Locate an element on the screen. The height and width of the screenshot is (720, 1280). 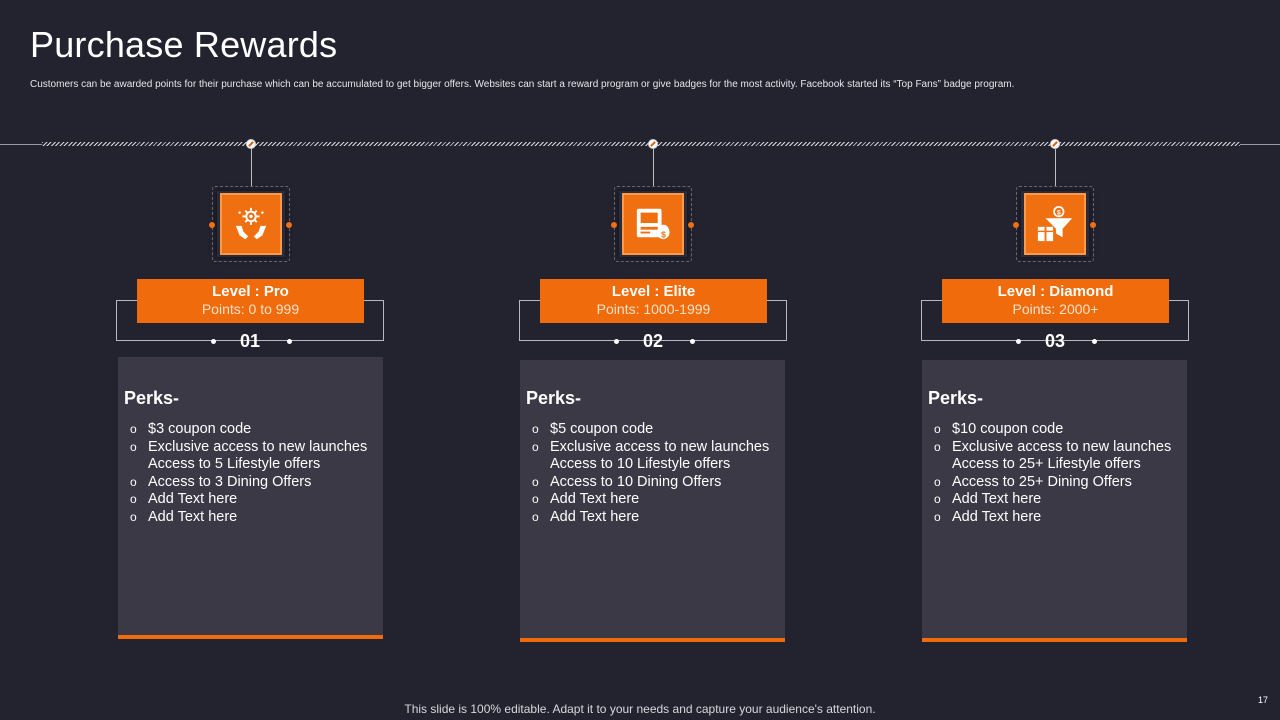
list-item: o $3 coupon code is located at coordinates (191, 429).